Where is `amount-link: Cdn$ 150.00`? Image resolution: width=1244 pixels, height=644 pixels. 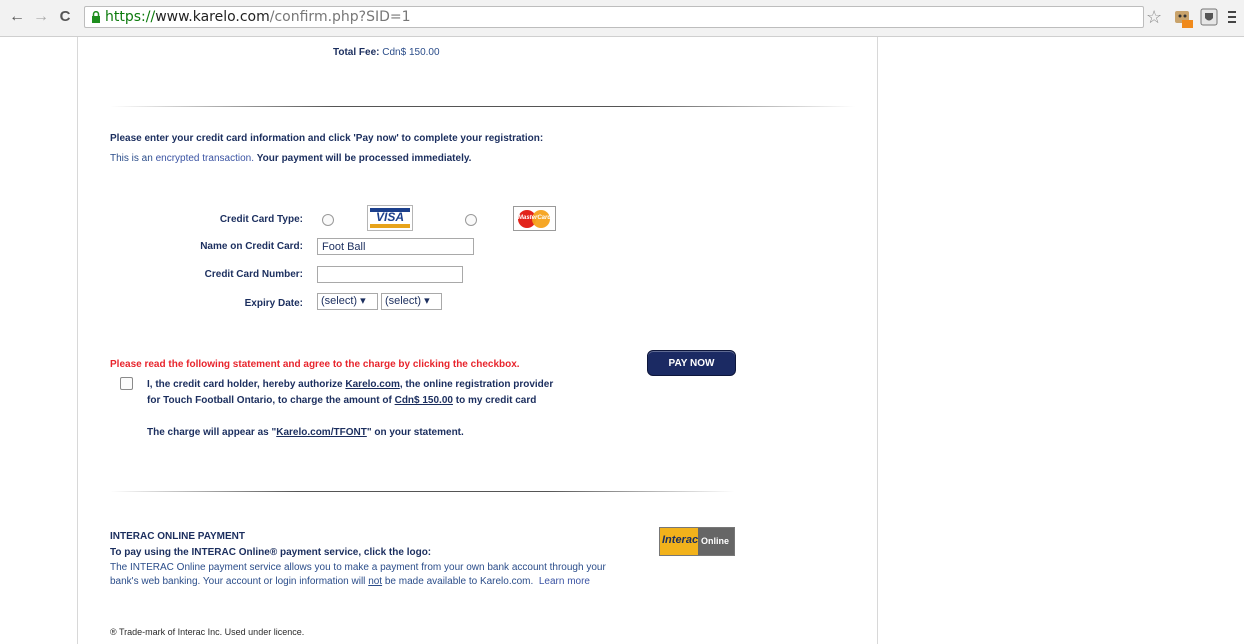 amount-link: Cdn$ 150.00 is located at coordinates (424, 400).